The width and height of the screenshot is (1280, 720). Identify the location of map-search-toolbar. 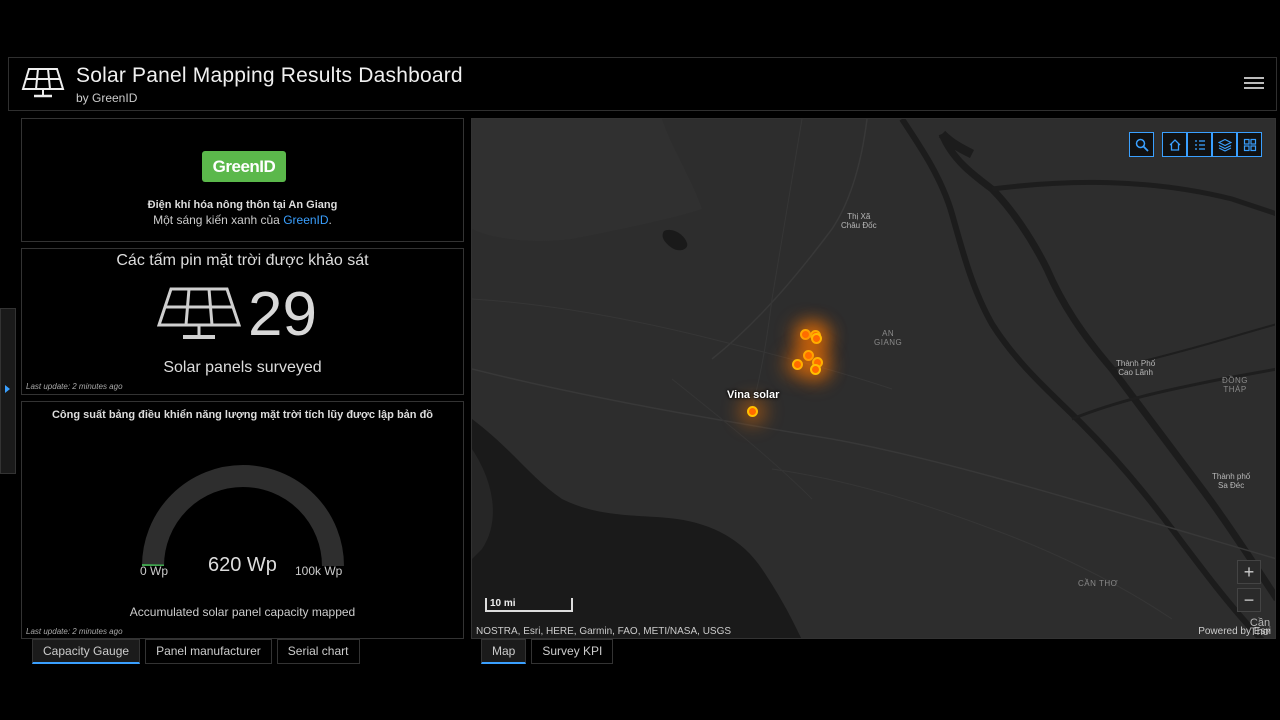
(1141, 144).